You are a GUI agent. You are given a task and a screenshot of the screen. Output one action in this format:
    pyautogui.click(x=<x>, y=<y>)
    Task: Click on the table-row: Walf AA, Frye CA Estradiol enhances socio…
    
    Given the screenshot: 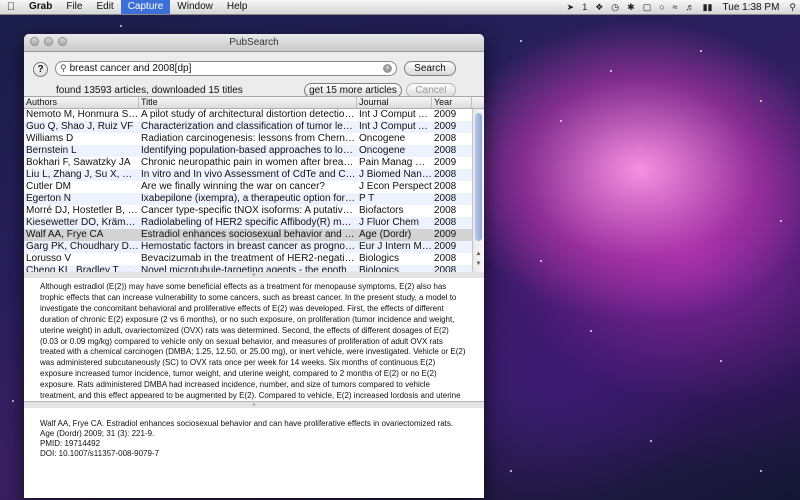 What is the action you would take?
    pyautogui.click(x=248, y=235)
    